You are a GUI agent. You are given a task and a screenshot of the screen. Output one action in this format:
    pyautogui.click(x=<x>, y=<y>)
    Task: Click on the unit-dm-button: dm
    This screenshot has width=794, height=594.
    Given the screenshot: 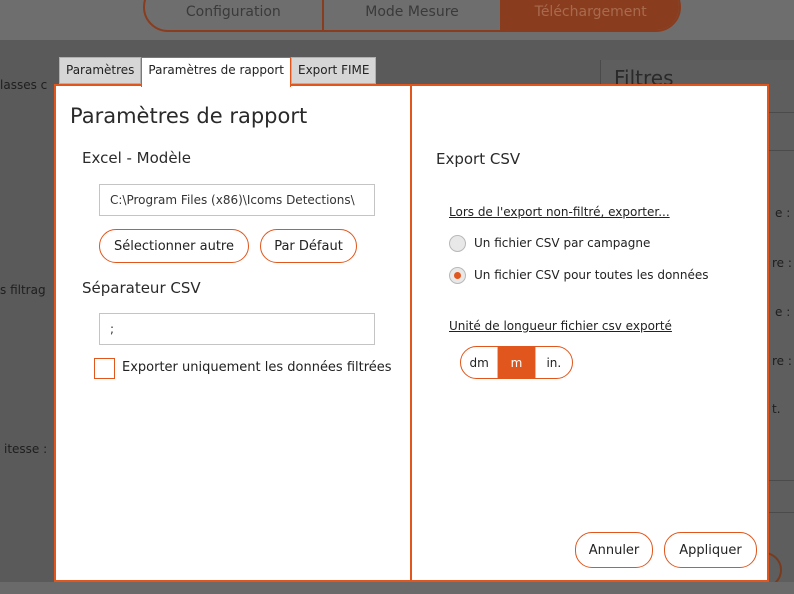 What is the action you would take?
    pyautogui.click(x=480, y=362)
    